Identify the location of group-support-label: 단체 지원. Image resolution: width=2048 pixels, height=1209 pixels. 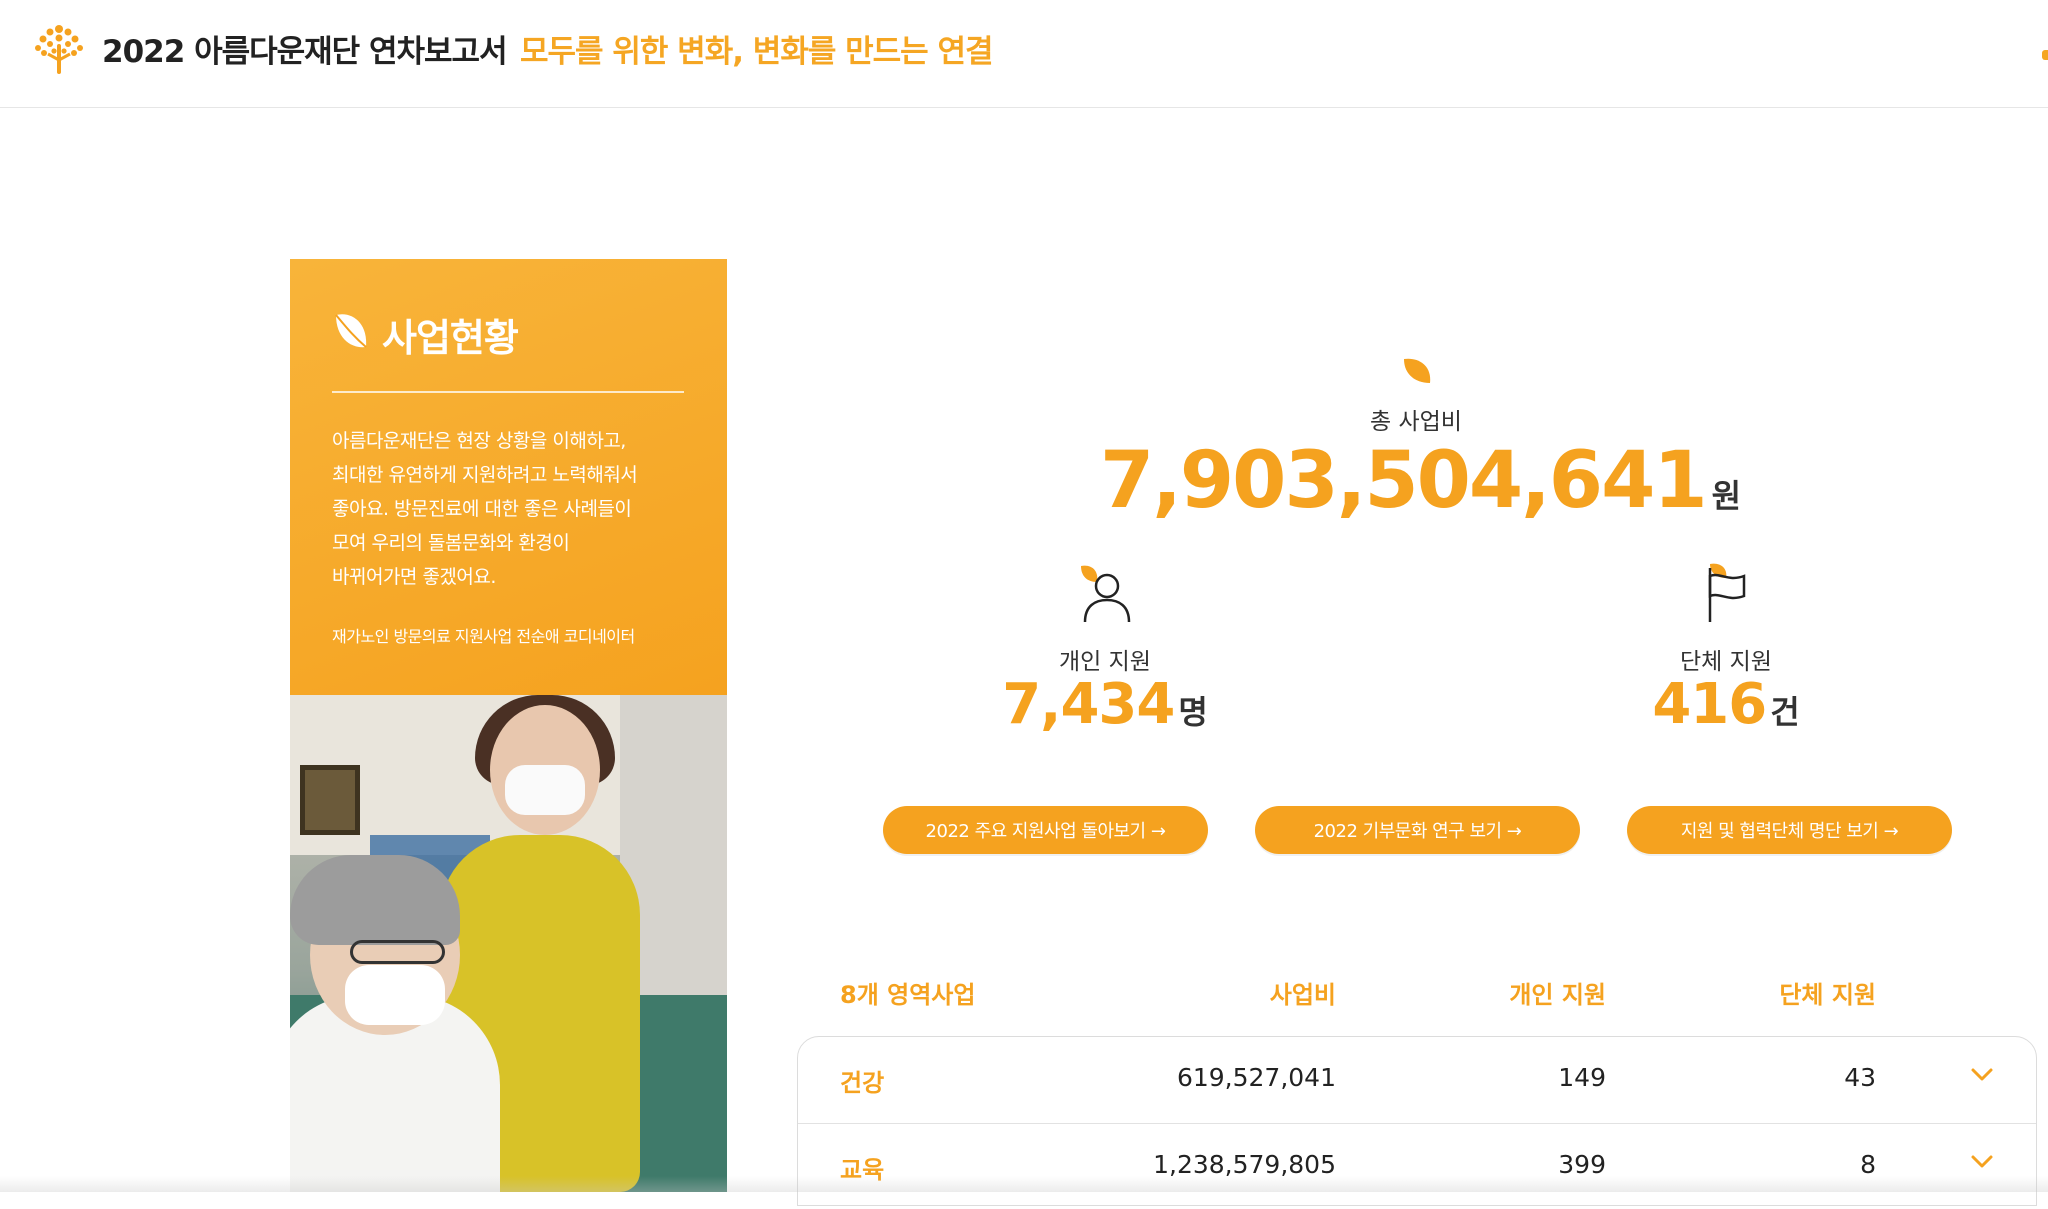
(1726, 662).